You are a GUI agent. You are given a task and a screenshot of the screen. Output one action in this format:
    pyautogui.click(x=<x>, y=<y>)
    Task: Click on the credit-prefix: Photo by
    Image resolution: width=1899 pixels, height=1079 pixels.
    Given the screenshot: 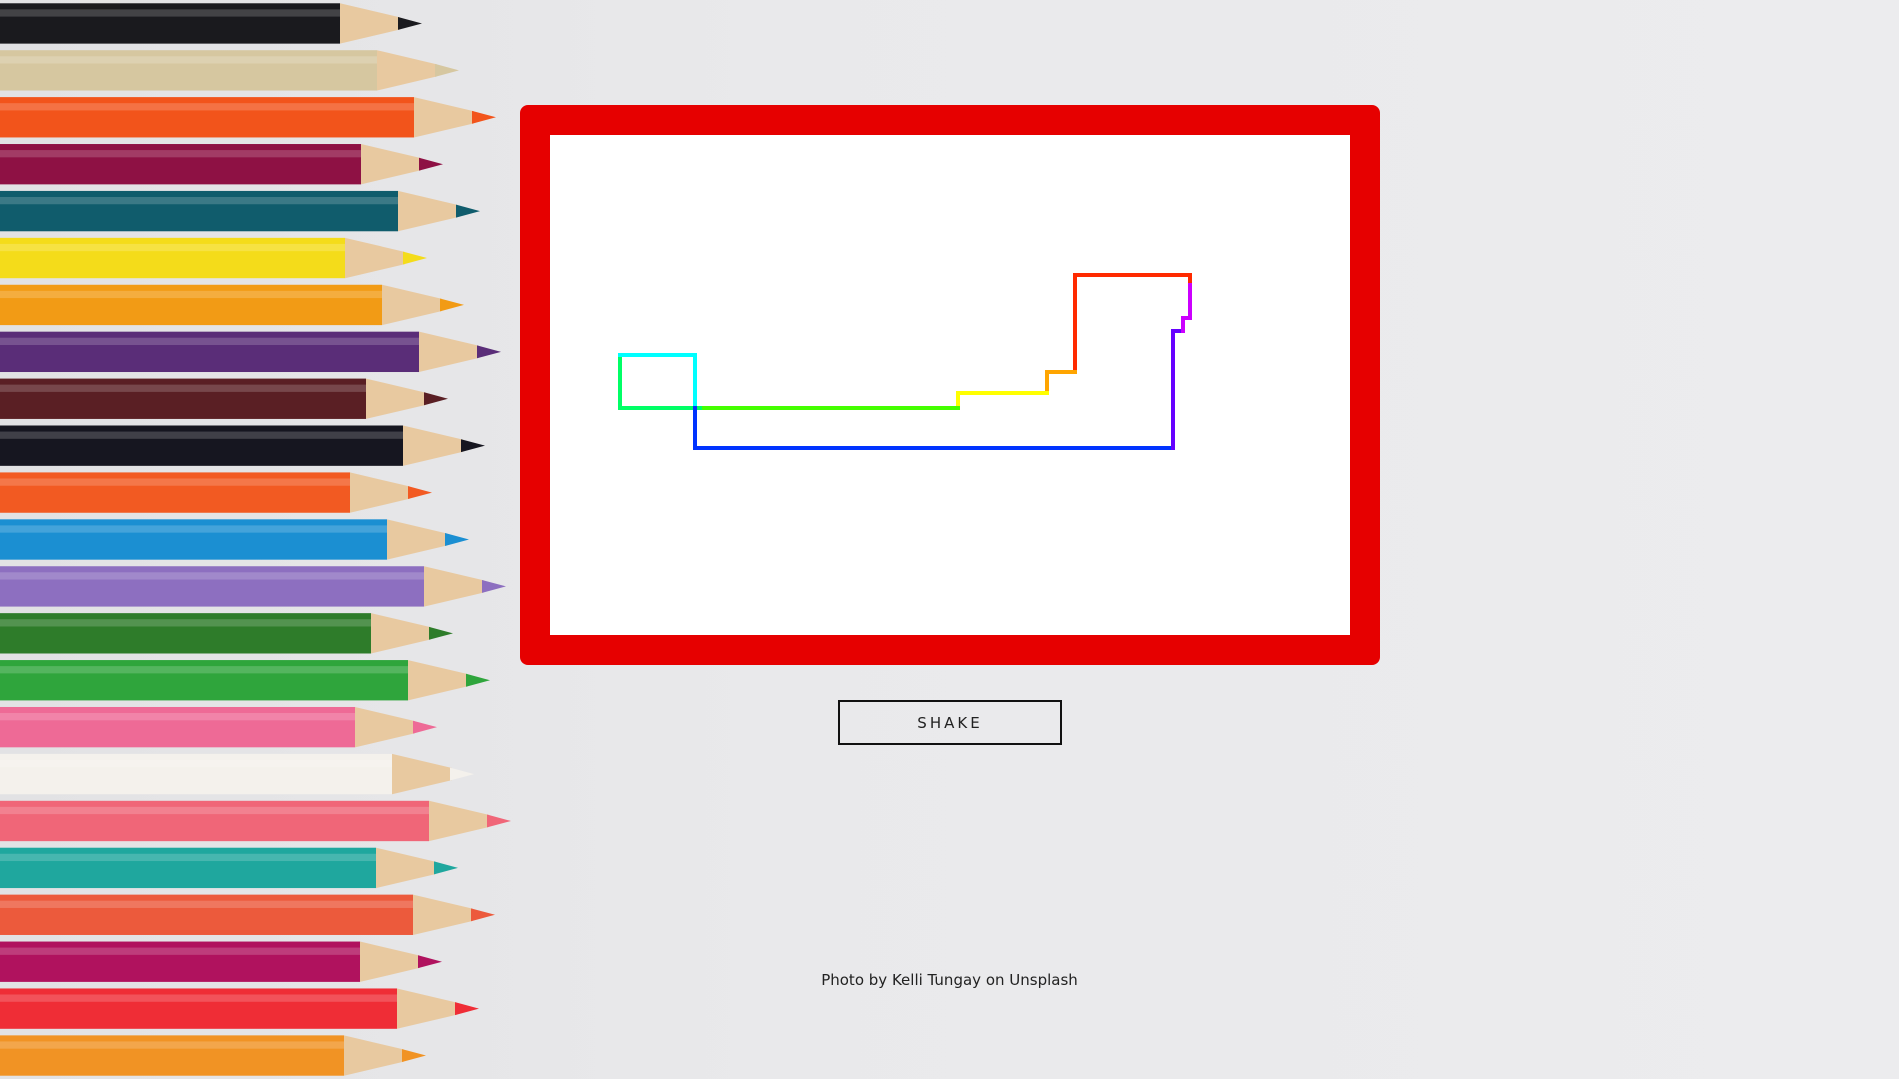 What is the action you would take?
    pyautogui.click(x=854, y=980)
    